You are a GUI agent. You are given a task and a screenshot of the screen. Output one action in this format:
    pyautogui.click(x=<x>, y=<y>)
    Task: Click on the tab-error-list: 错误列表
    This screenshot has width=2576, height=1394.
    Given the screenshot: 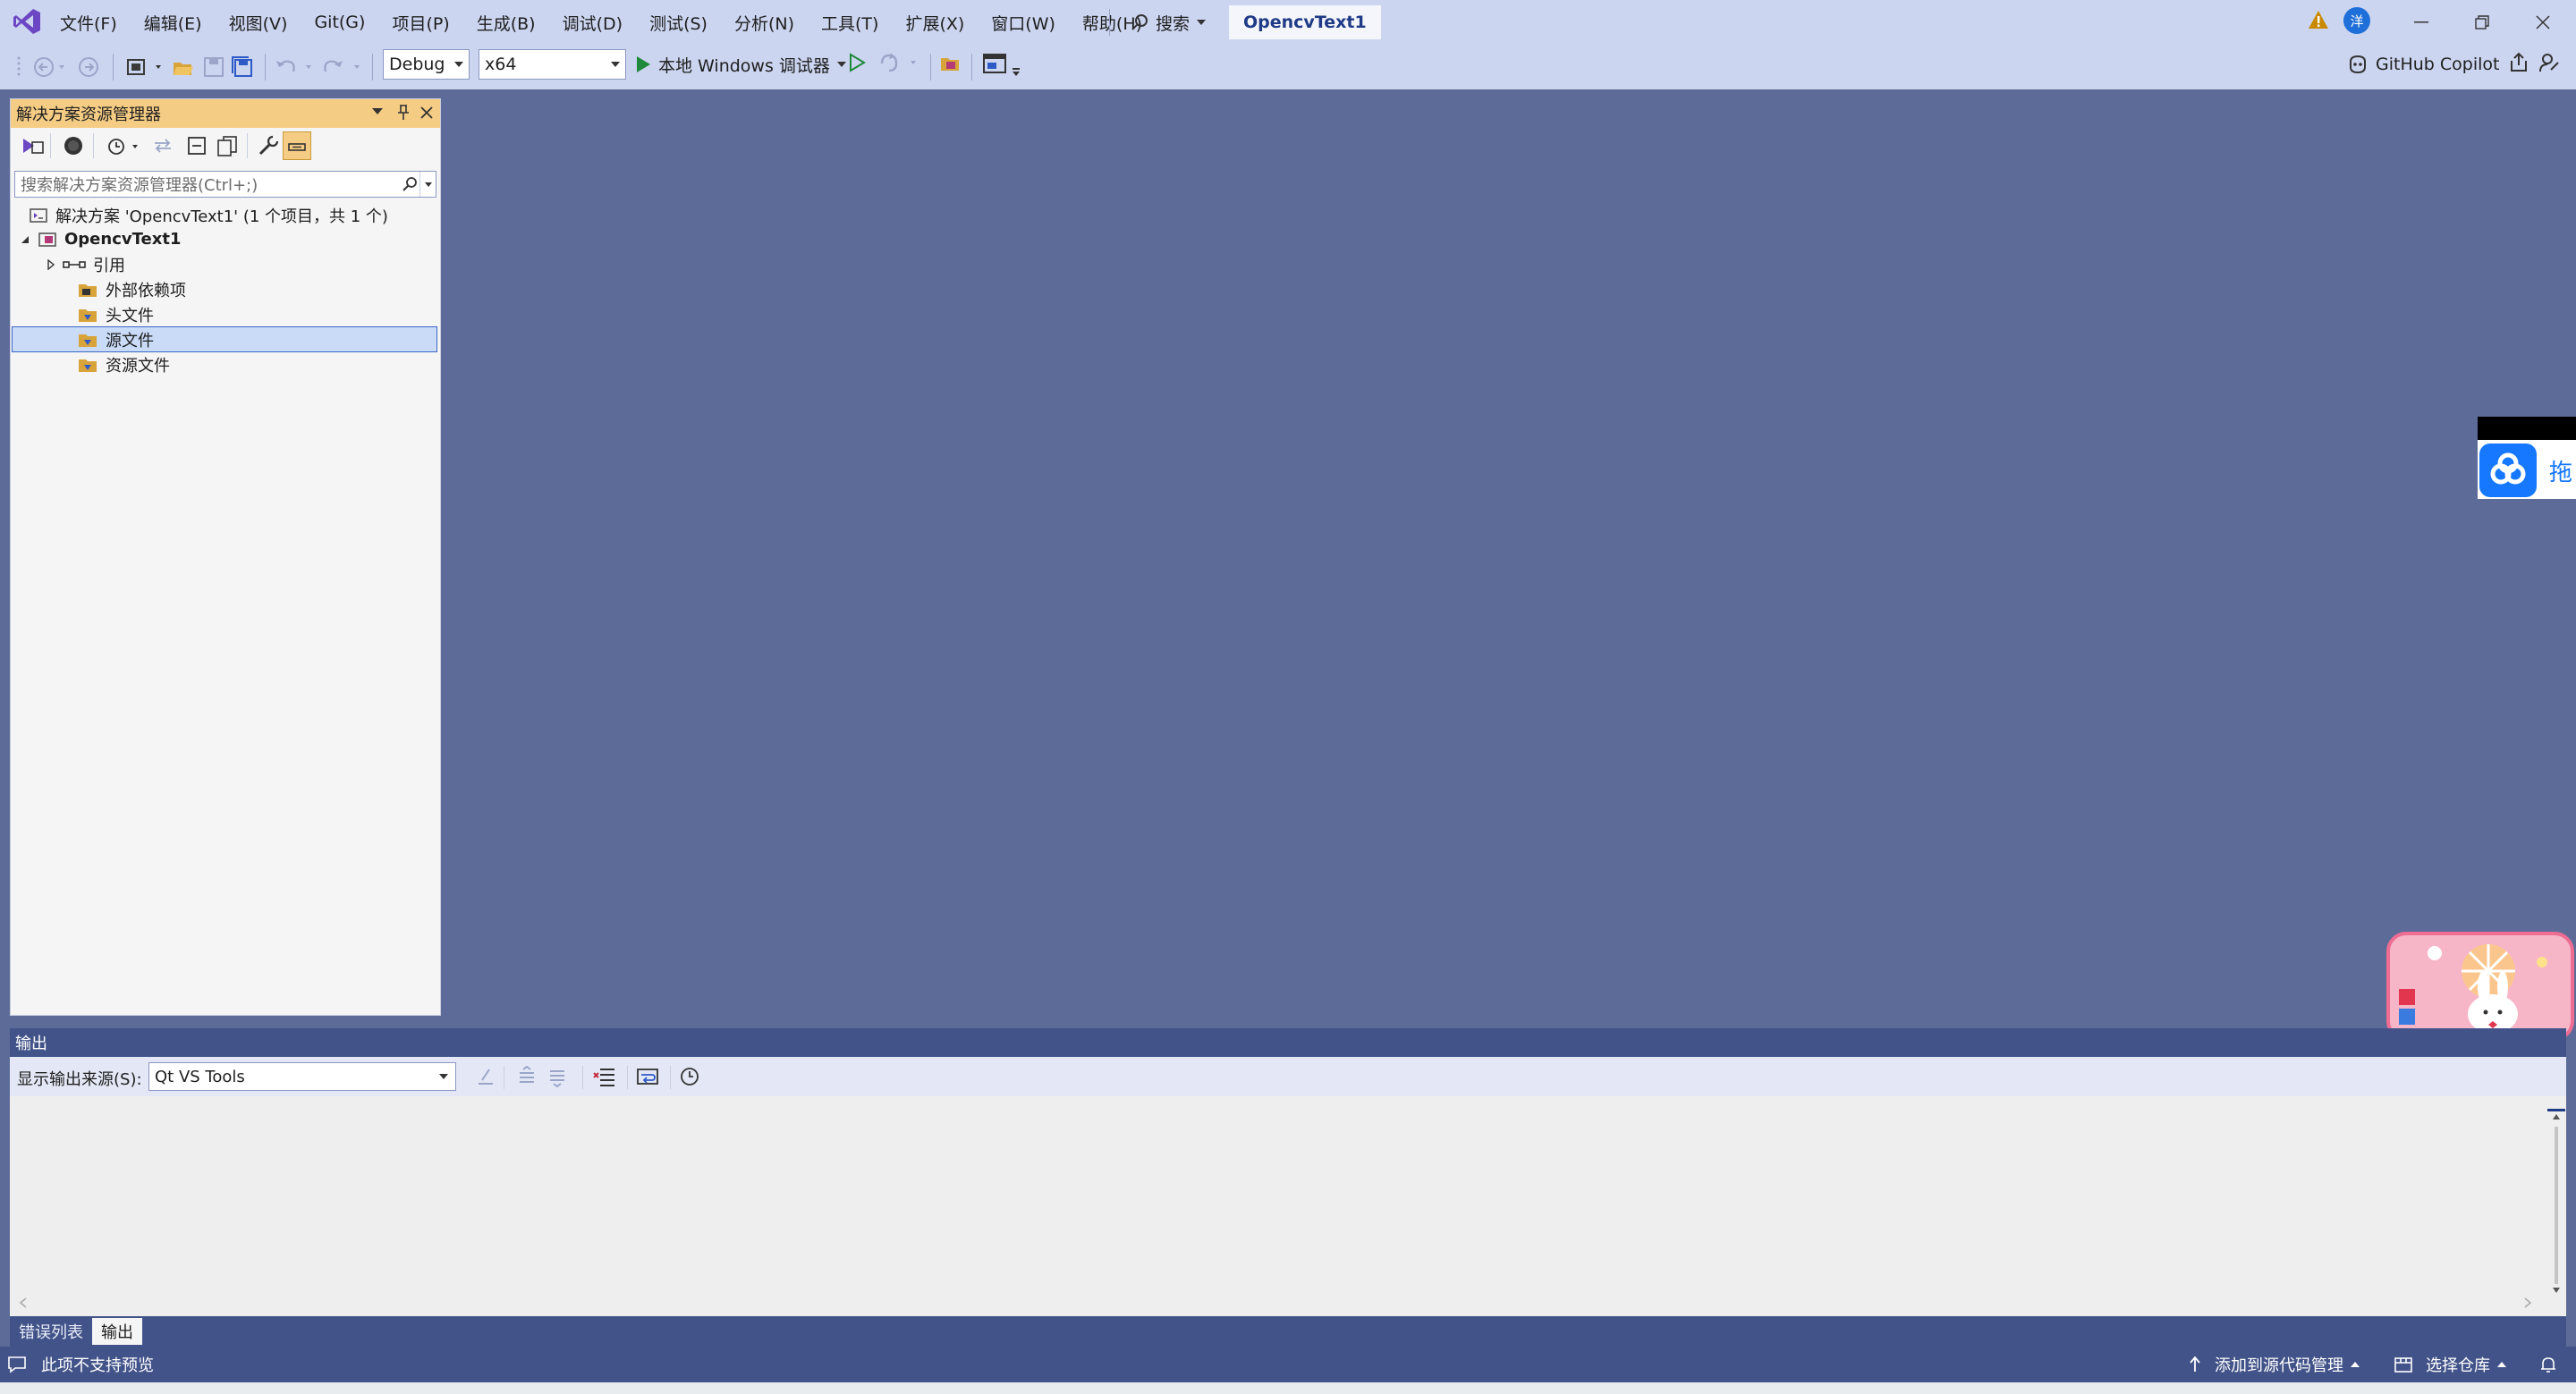 What is the action you would take?
    pyautogui.click(x=51, y=1331)
    